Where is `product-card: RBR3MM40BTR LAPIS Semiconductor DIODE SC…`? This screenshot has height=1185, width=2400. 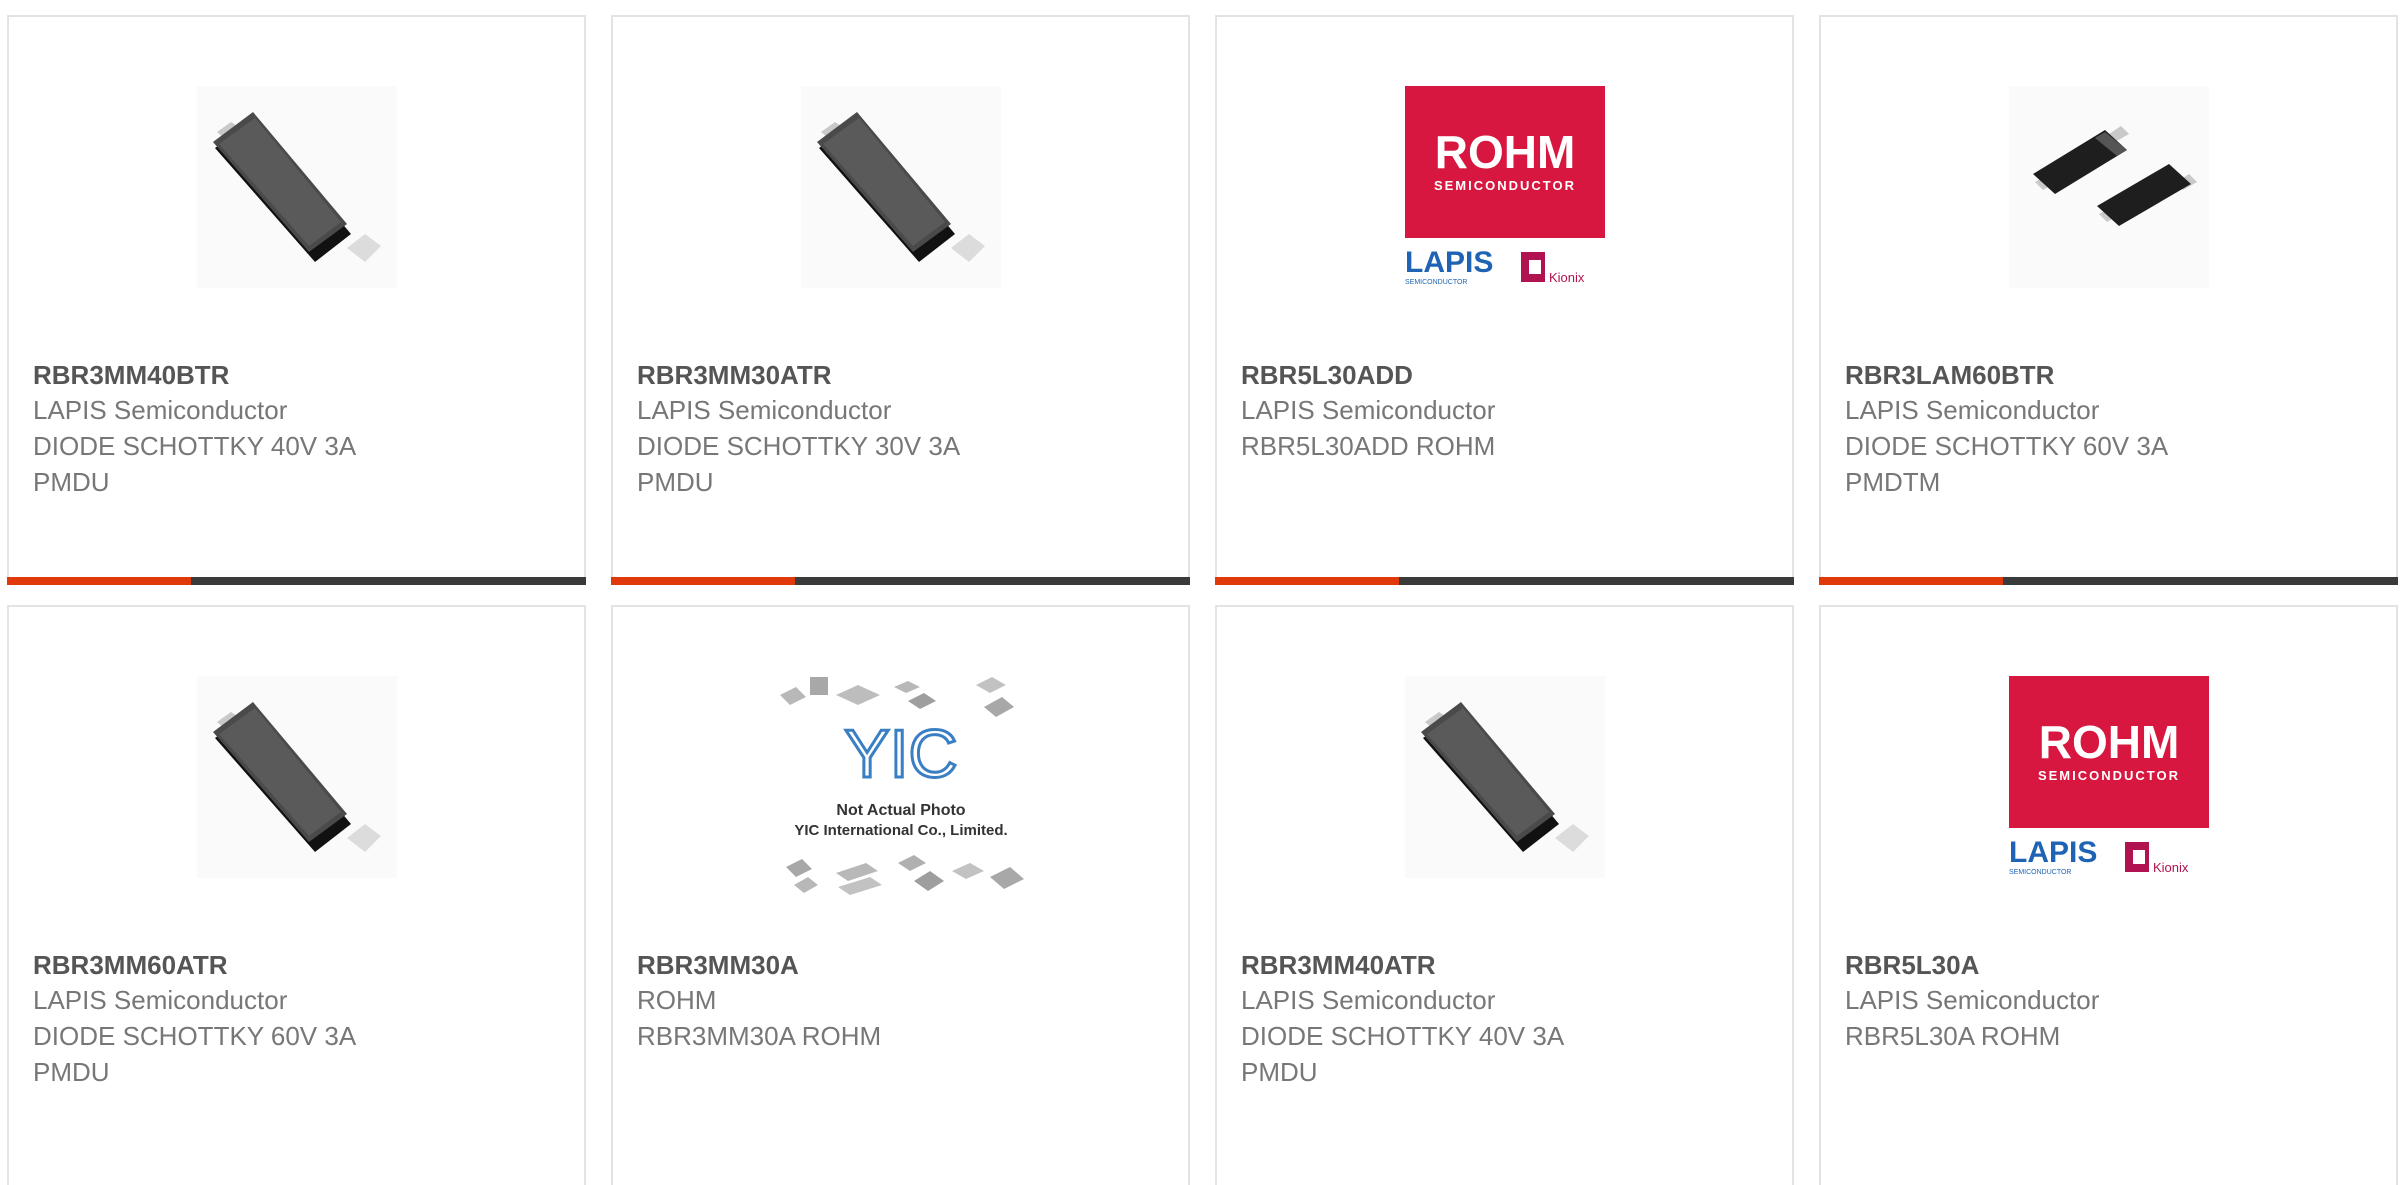 product-card: RBR3MM40BTR LAPIS Semiconductor DIODE SC… is located at coordinates (296, 300).